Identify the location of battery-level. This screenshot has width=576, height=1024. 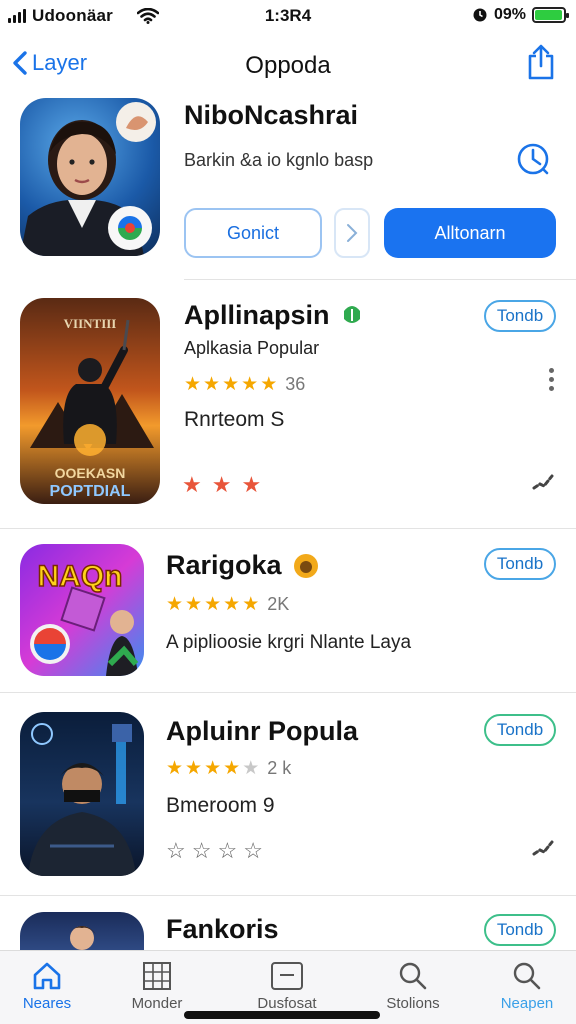
(548, 15).